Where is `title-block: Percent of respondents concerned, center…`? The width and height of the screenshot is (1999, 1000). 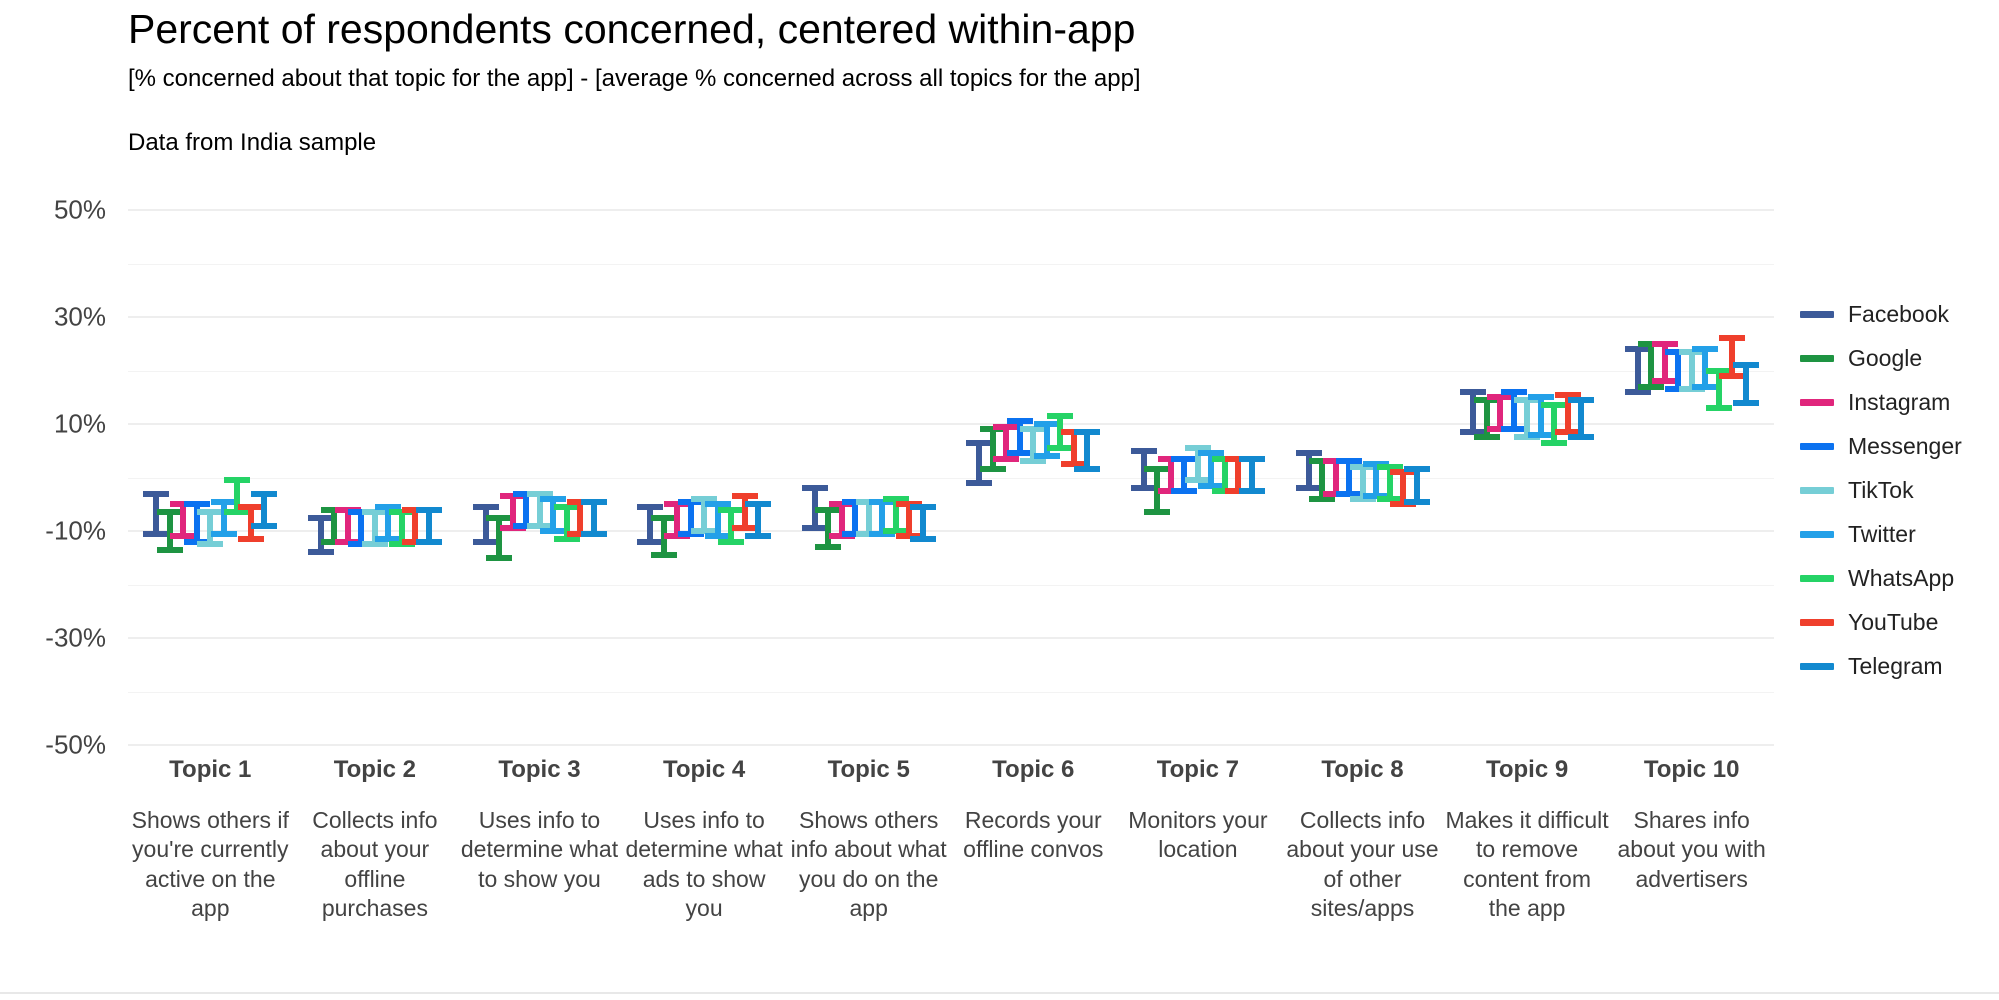 title-block: Percent of respondents concerned, center… is located at coordinates (828, 81).